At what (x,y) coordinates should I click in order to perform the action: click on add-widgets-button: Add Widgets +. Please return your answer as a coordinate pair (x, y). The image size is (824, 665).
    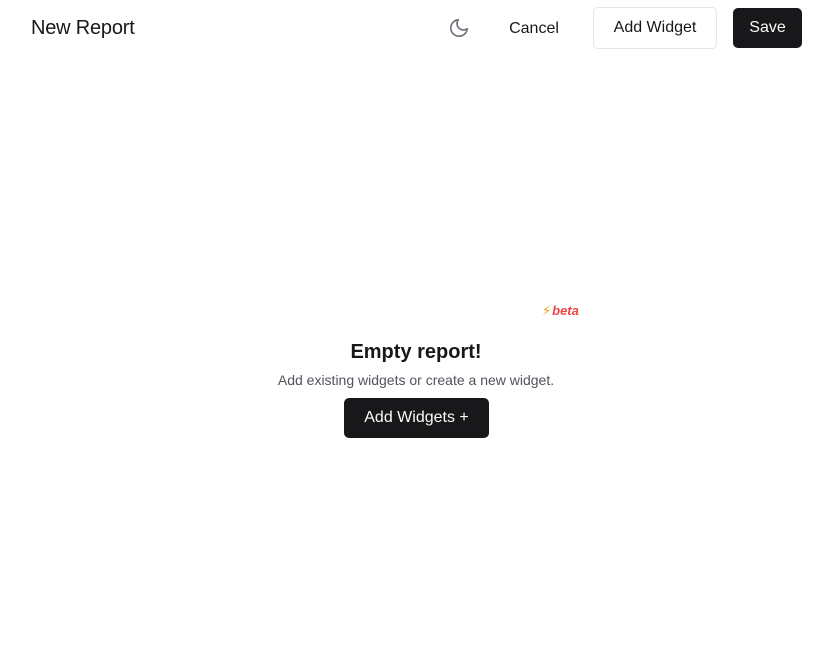
    Looking at the image, I should click on (416, 418).